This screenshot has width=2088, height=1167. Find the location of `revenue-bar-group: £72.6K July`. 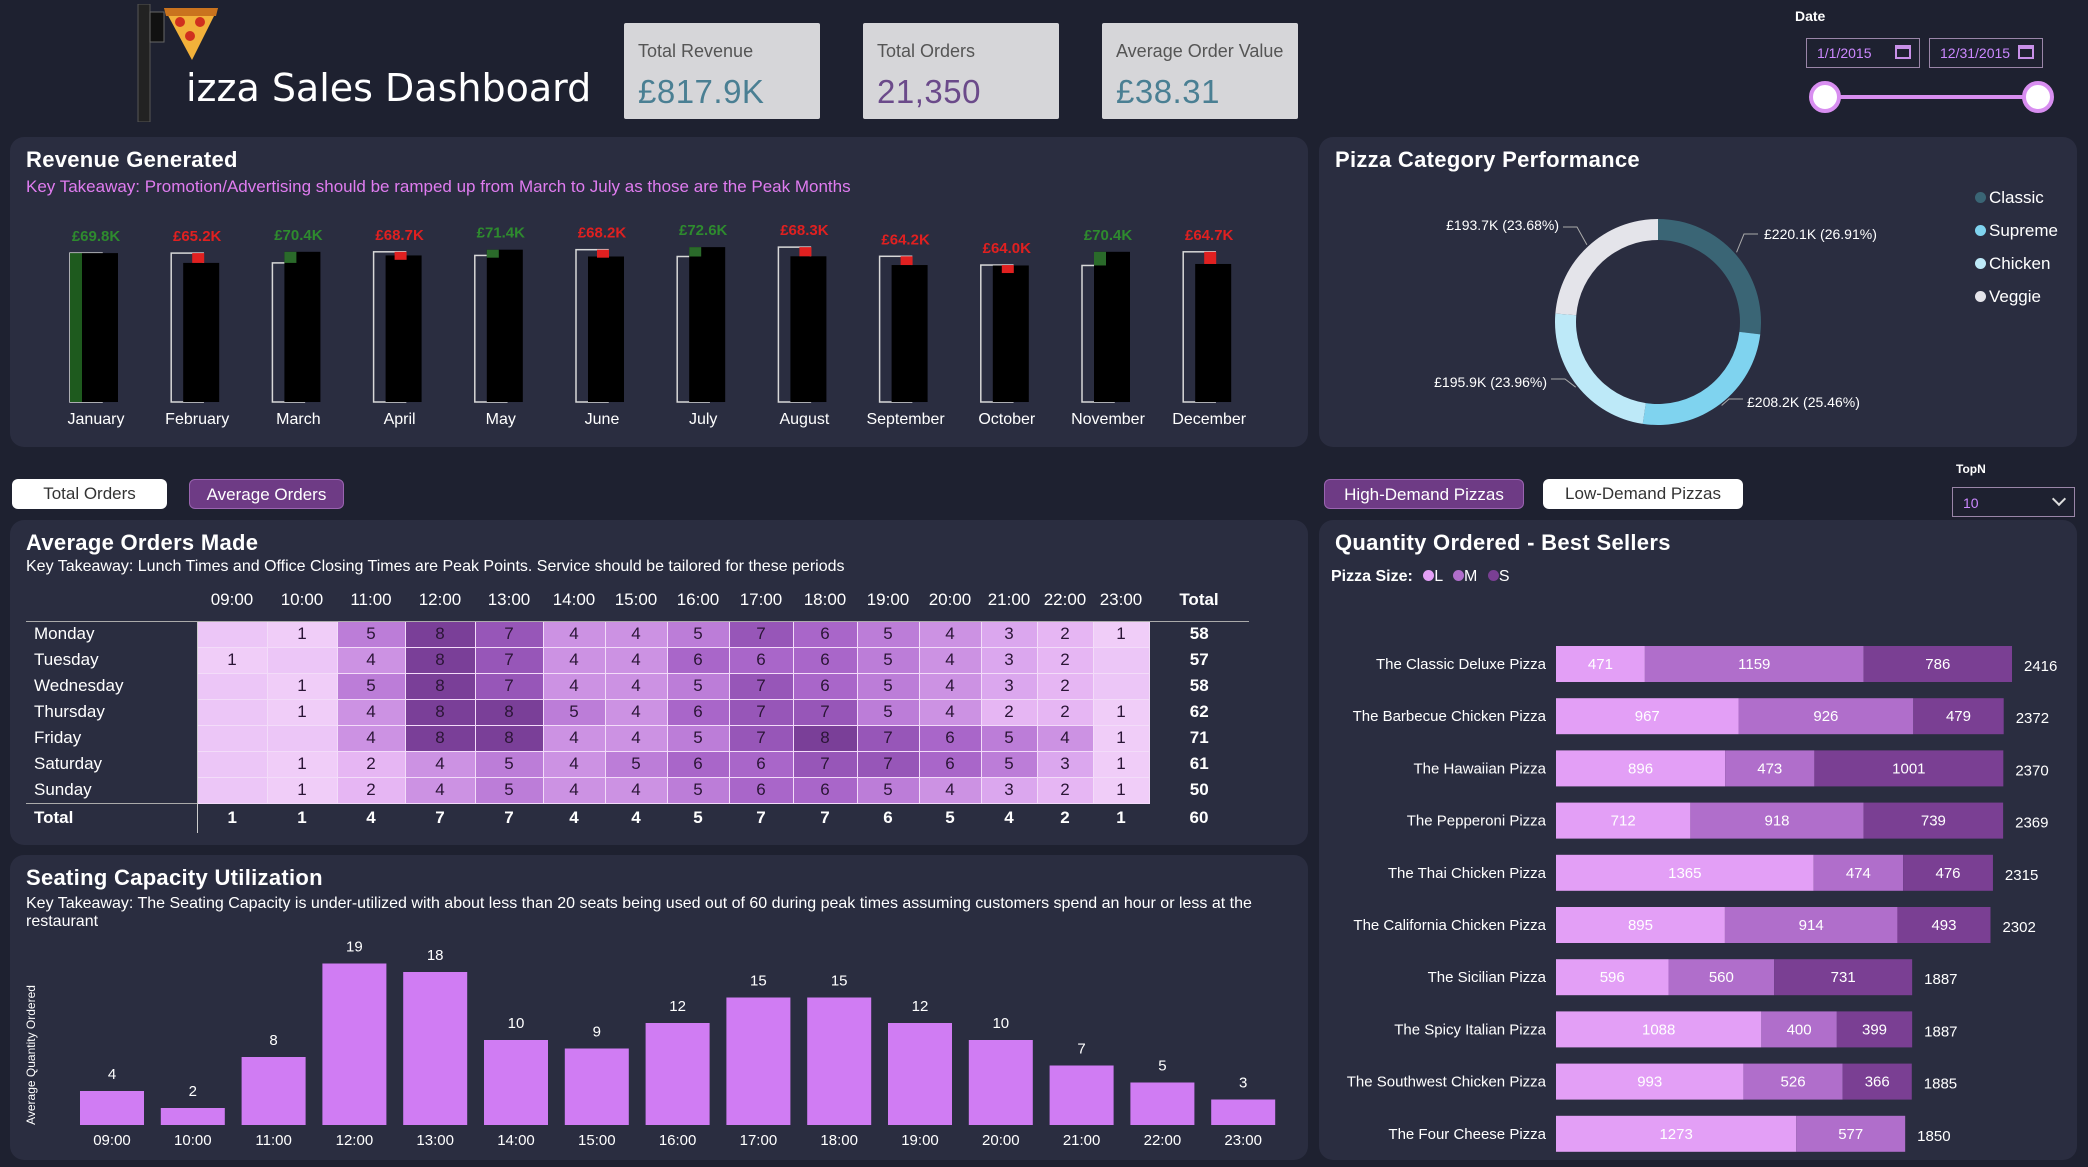

revenue-bar-group: £72.6K July is located at coordinates (702, 325).